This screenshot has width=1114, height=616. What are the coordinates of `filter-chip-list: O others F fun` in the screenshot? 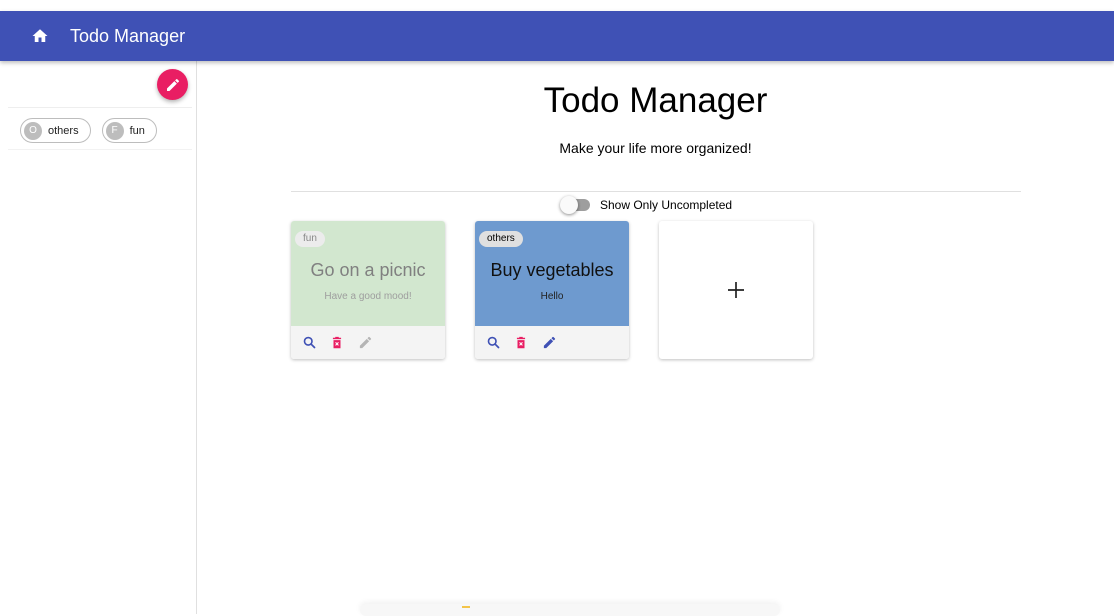 It's located at (88, 130).